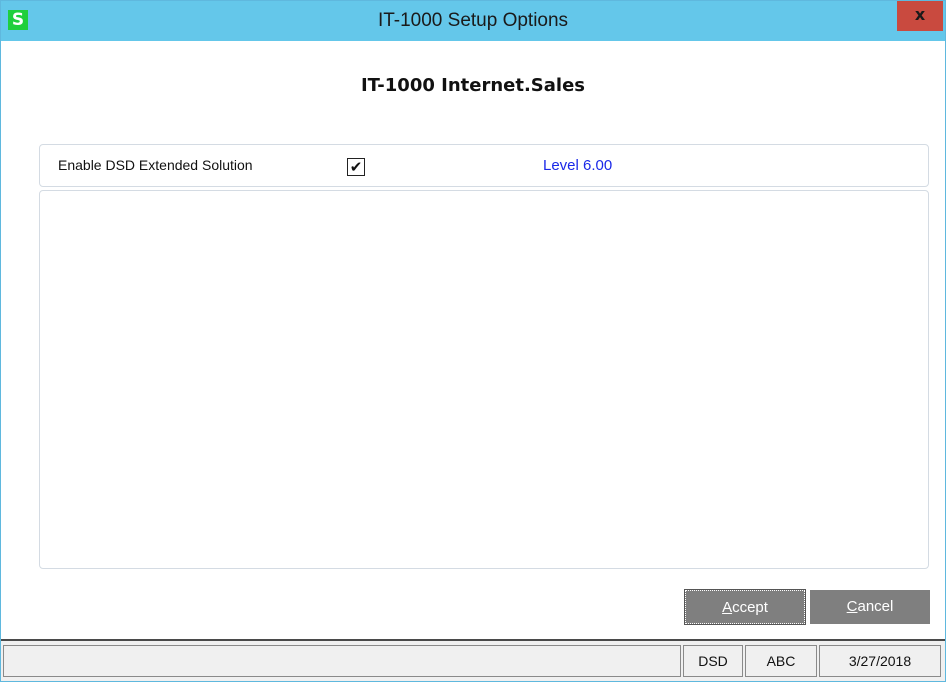 The width and height of the screenshot is (946, 682). What do you see at coordinates (880, 661) in the screenshot?
I see `status-date: 3/27/2018` at bounding box center [880, 661].